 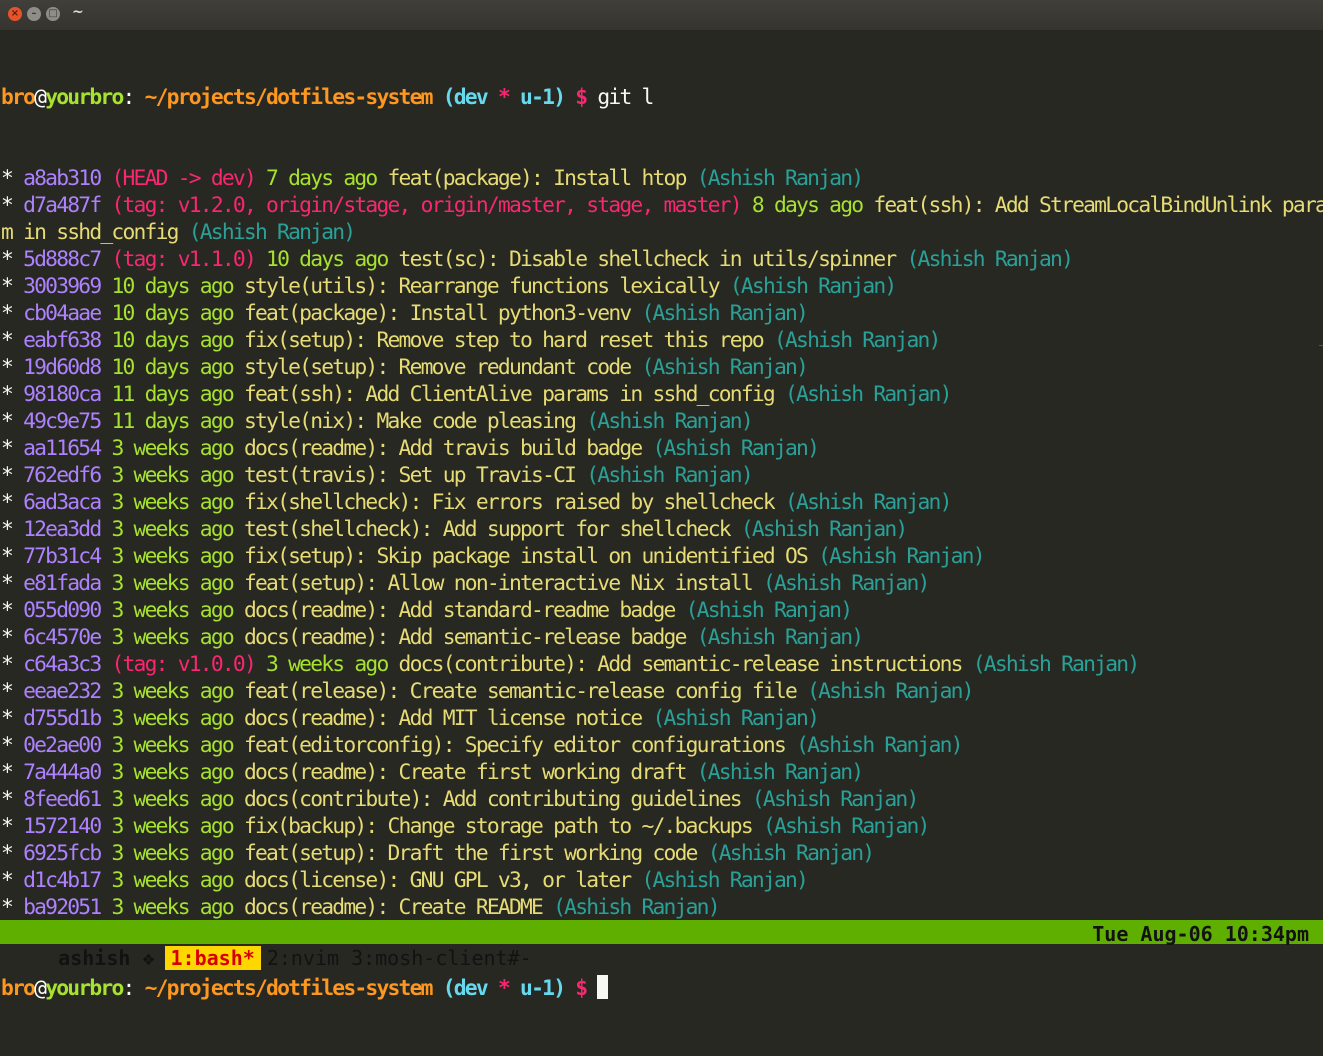 What do you see at coordinates (303, 958) in the screenshot?
I see `tmux-window-2: 2:nvim` at bounding box center [303, 958].